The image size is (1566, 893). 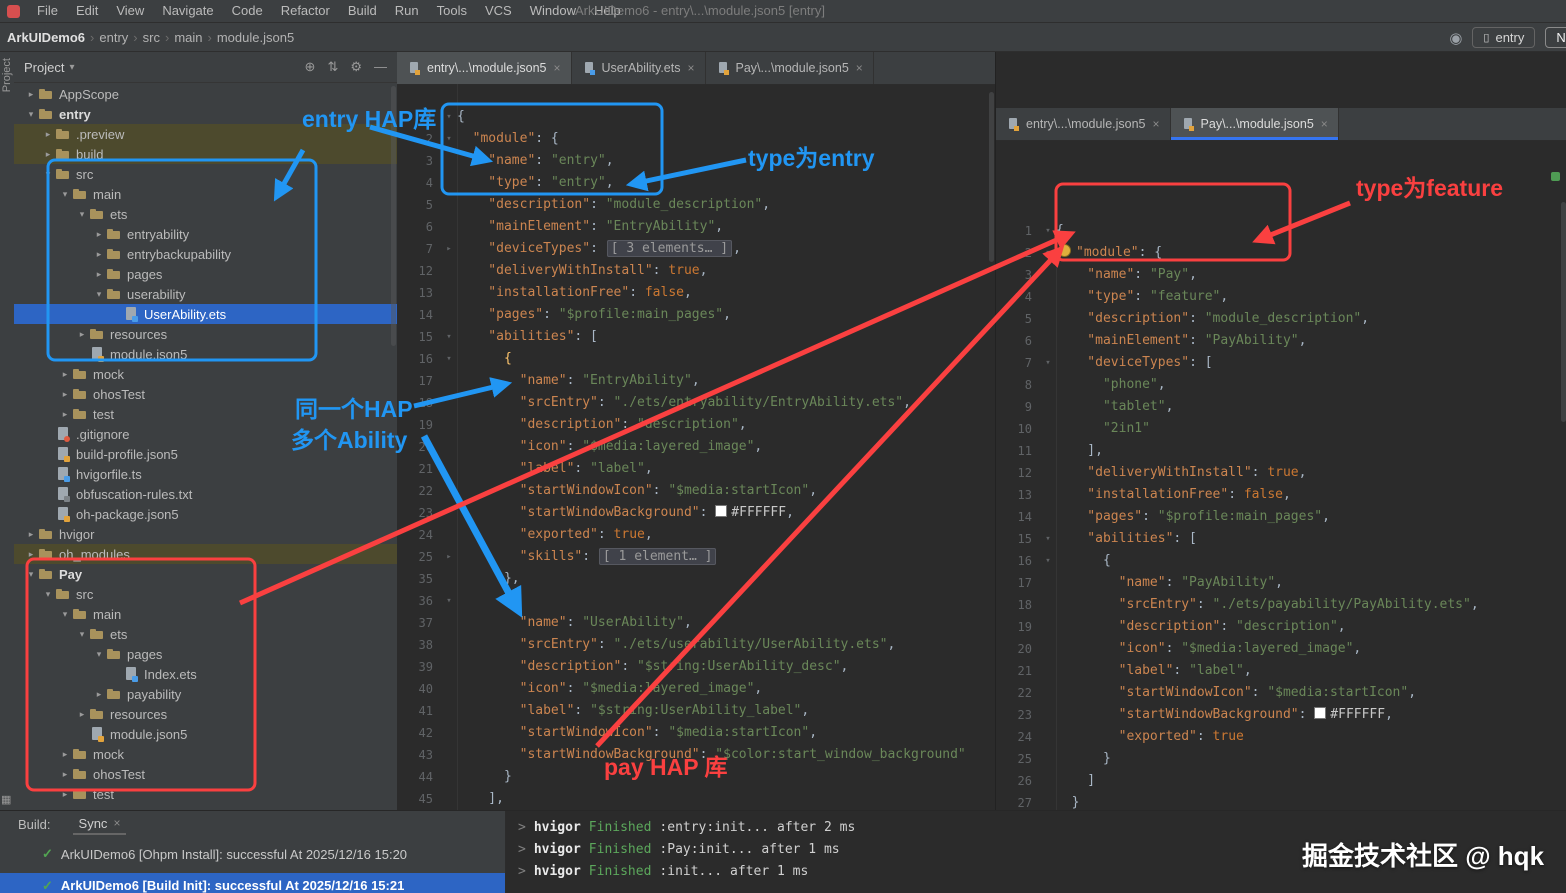 I want to click on code-line: 7 ▸ "deviceTypes": [ 3 elements… ],, so click(x=696, y=249).